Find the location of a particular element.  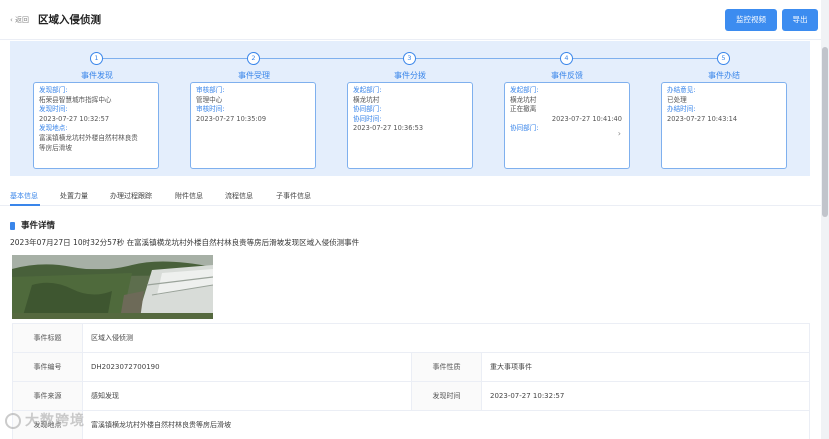

step-value: 2023-07-27 10:41:40 is located at coordinates (566, 118).